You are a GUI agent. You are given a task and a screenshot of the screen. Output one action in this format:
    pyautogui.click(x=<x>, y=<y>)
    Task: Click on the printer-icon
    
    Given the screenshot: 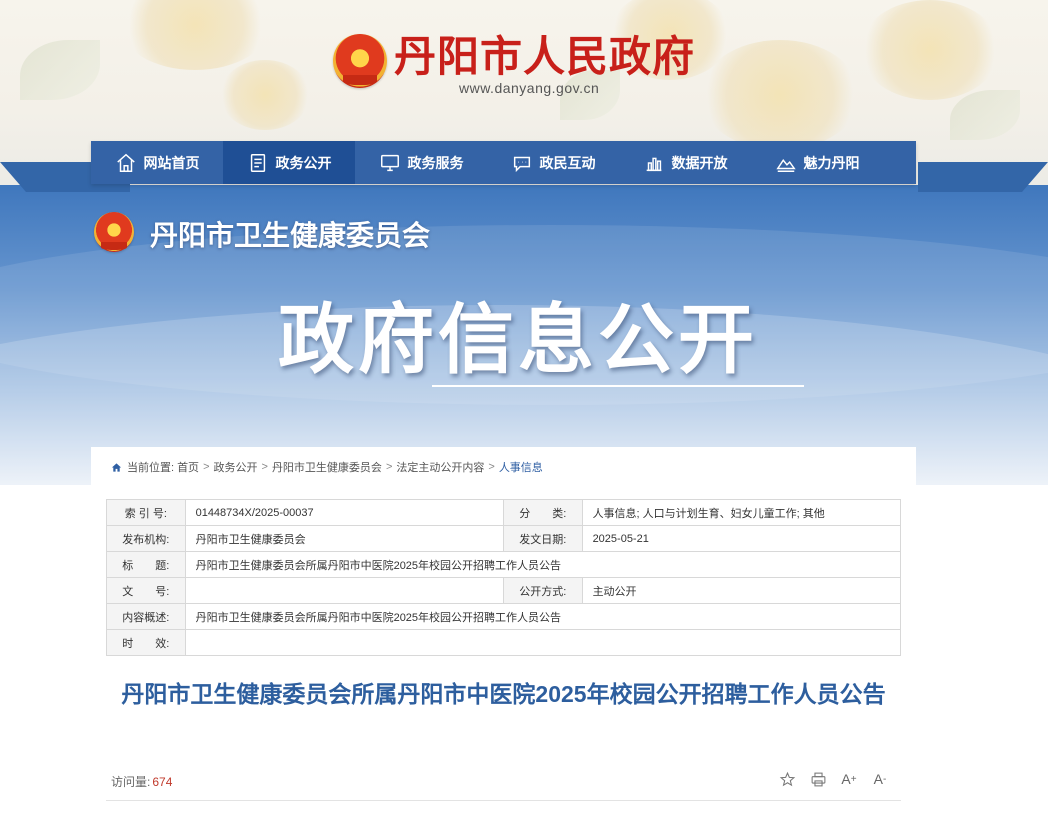 What is the action you would take?
    pyautogui.click(x=818, y=779)
    